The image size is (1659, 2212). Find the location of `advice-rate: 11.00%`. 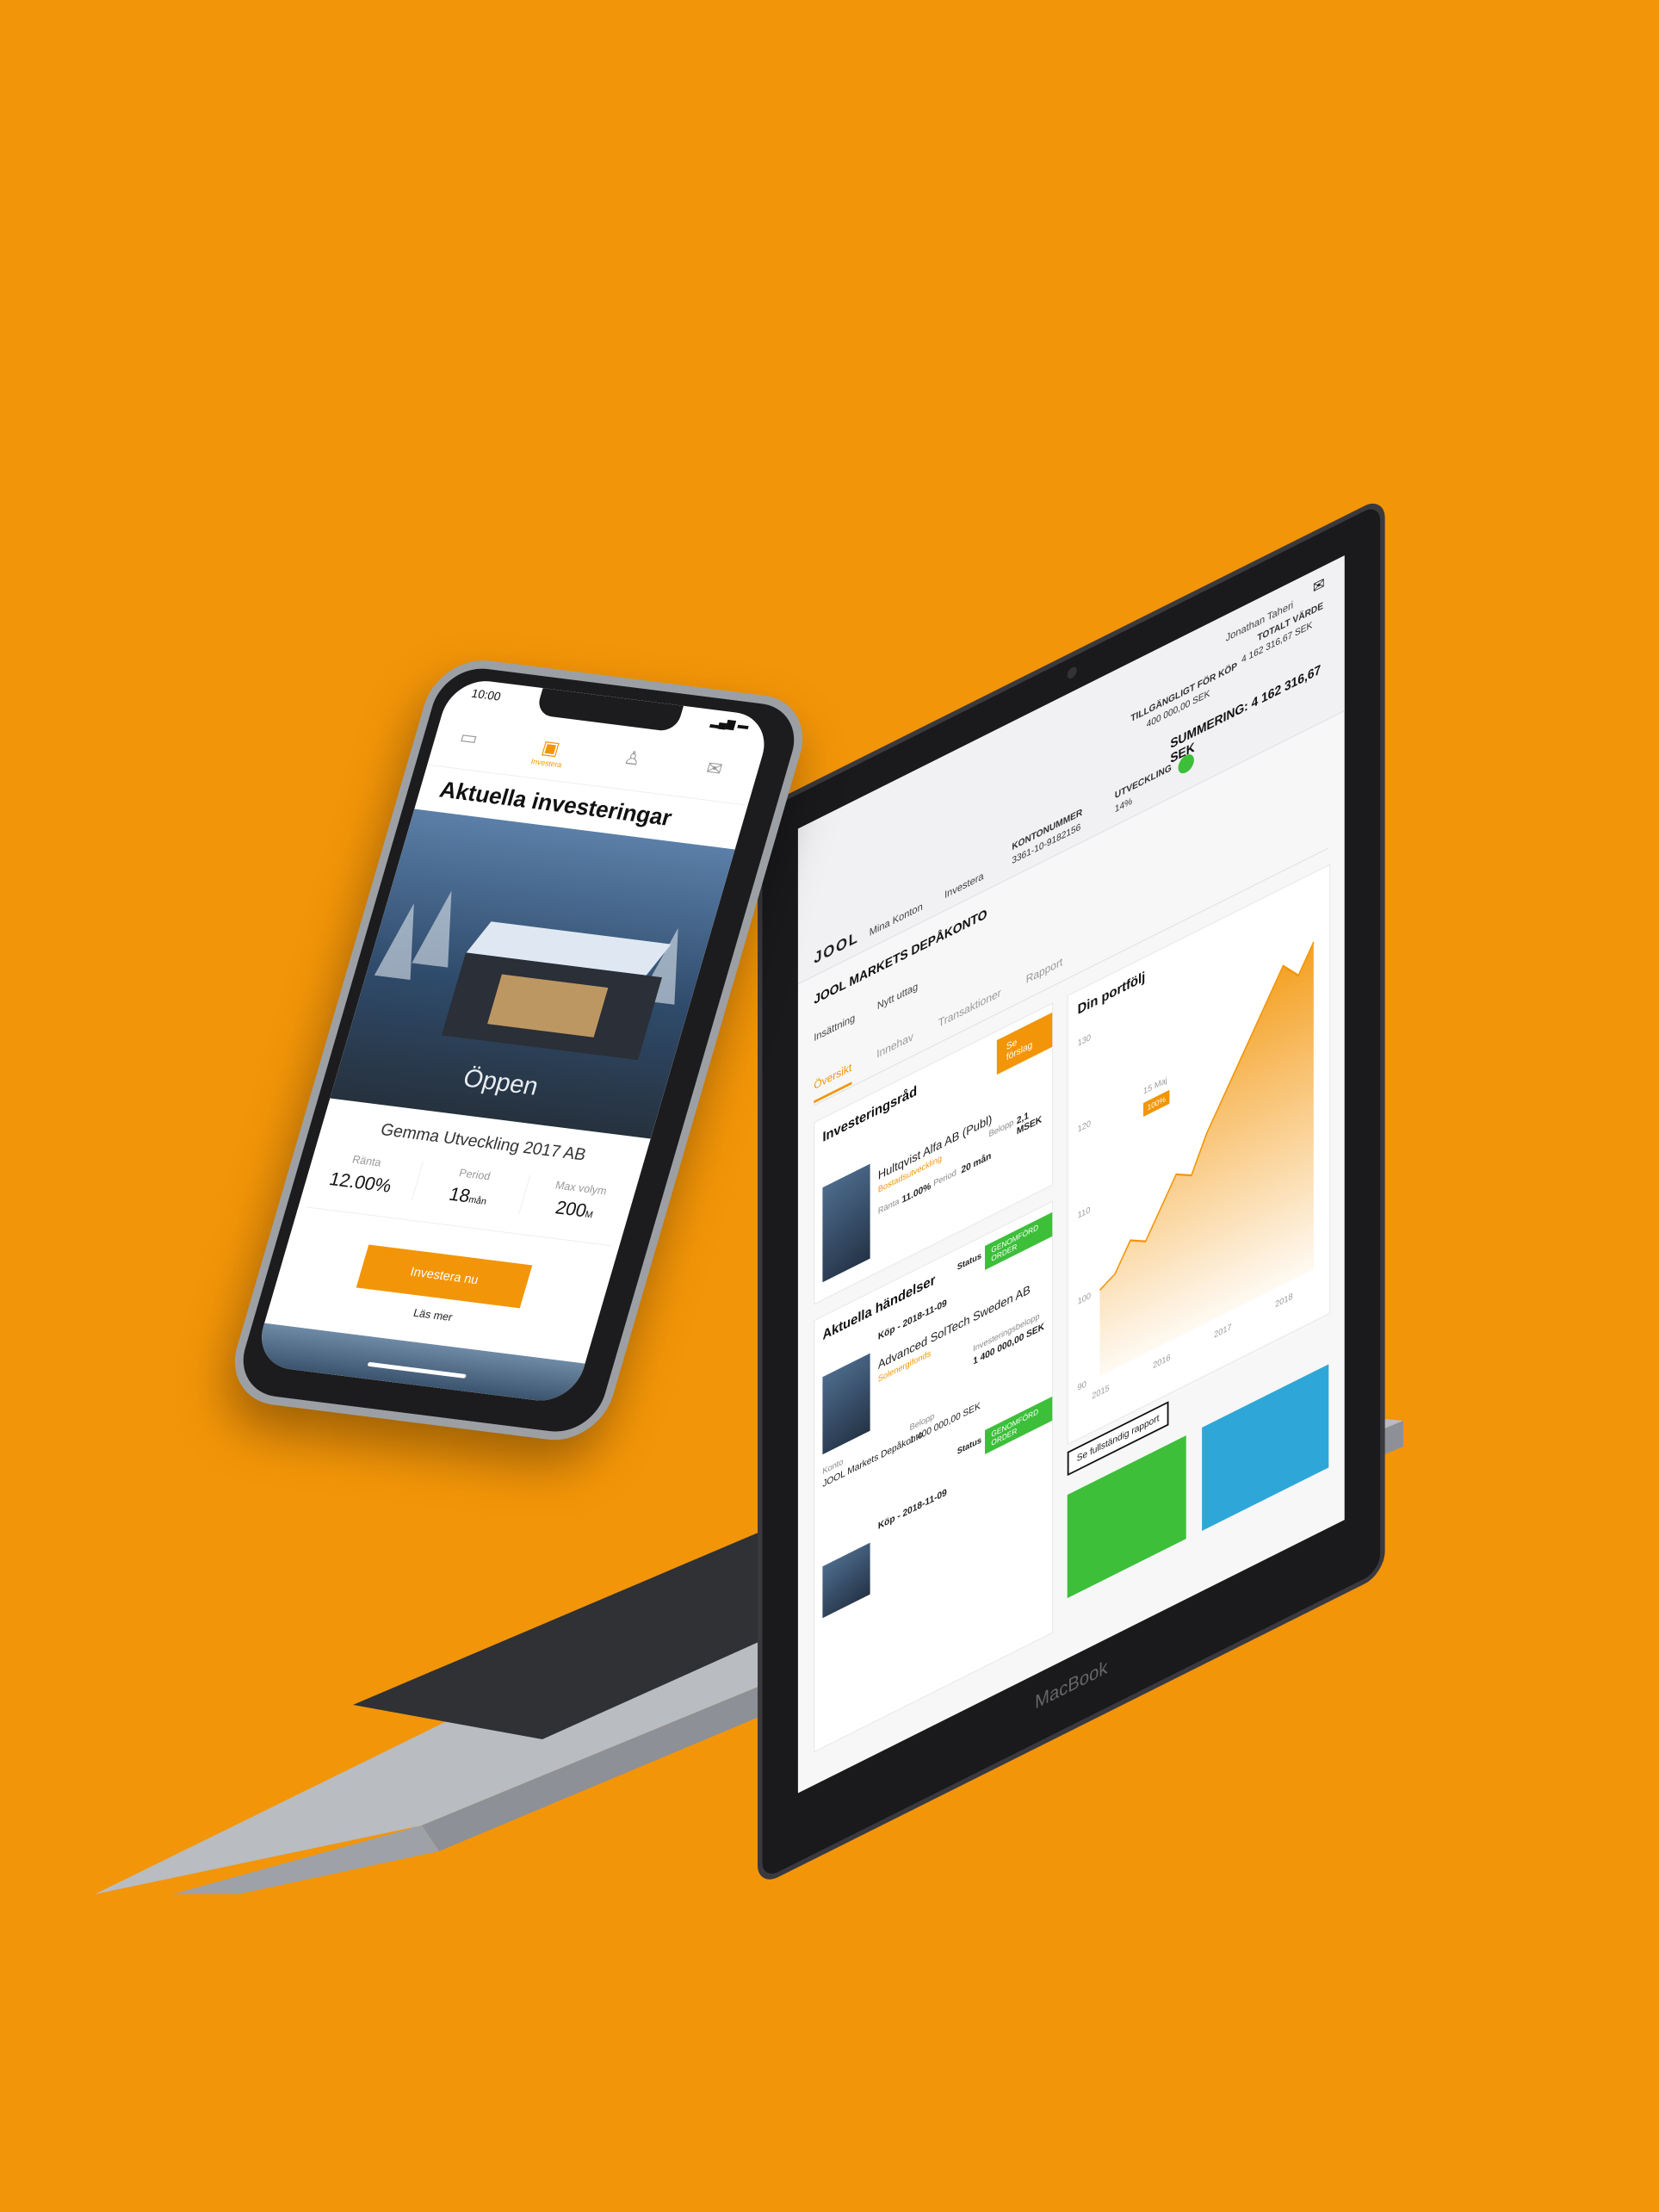

advice-rate: 11.00% is located at coordinates (916, 1193).